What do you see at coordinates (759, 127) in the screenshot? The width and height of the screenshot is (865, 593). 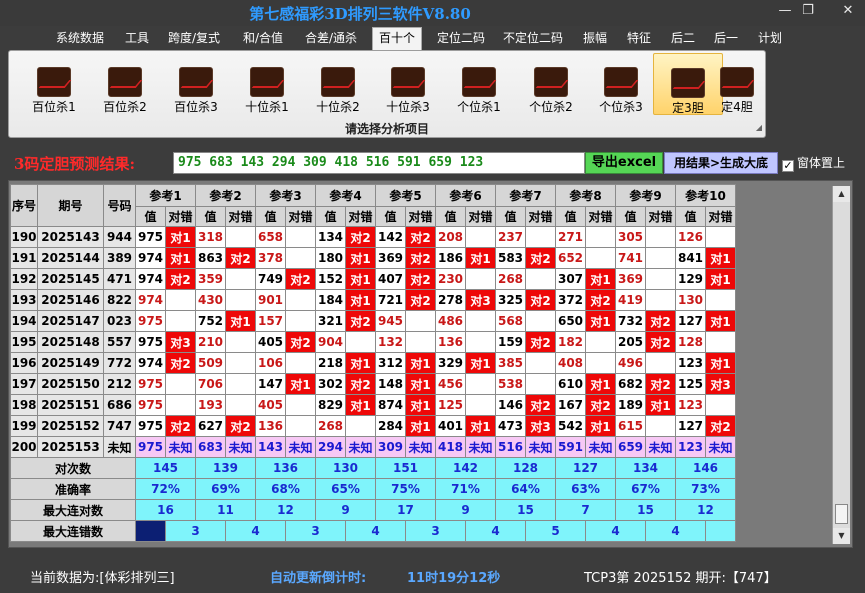 I see `ribbon-expand-icon: ◢` at bounding box center [759, 127].